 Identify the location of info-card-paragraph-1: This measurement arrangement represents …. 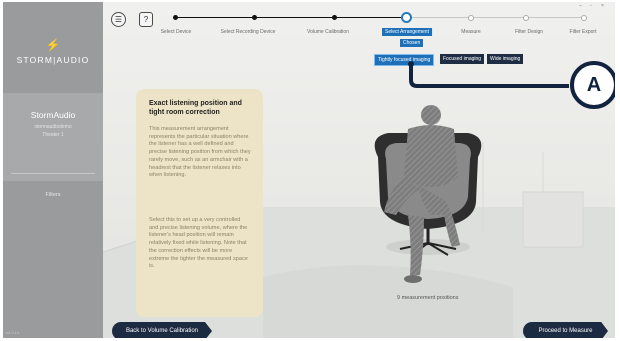
(200, 152).